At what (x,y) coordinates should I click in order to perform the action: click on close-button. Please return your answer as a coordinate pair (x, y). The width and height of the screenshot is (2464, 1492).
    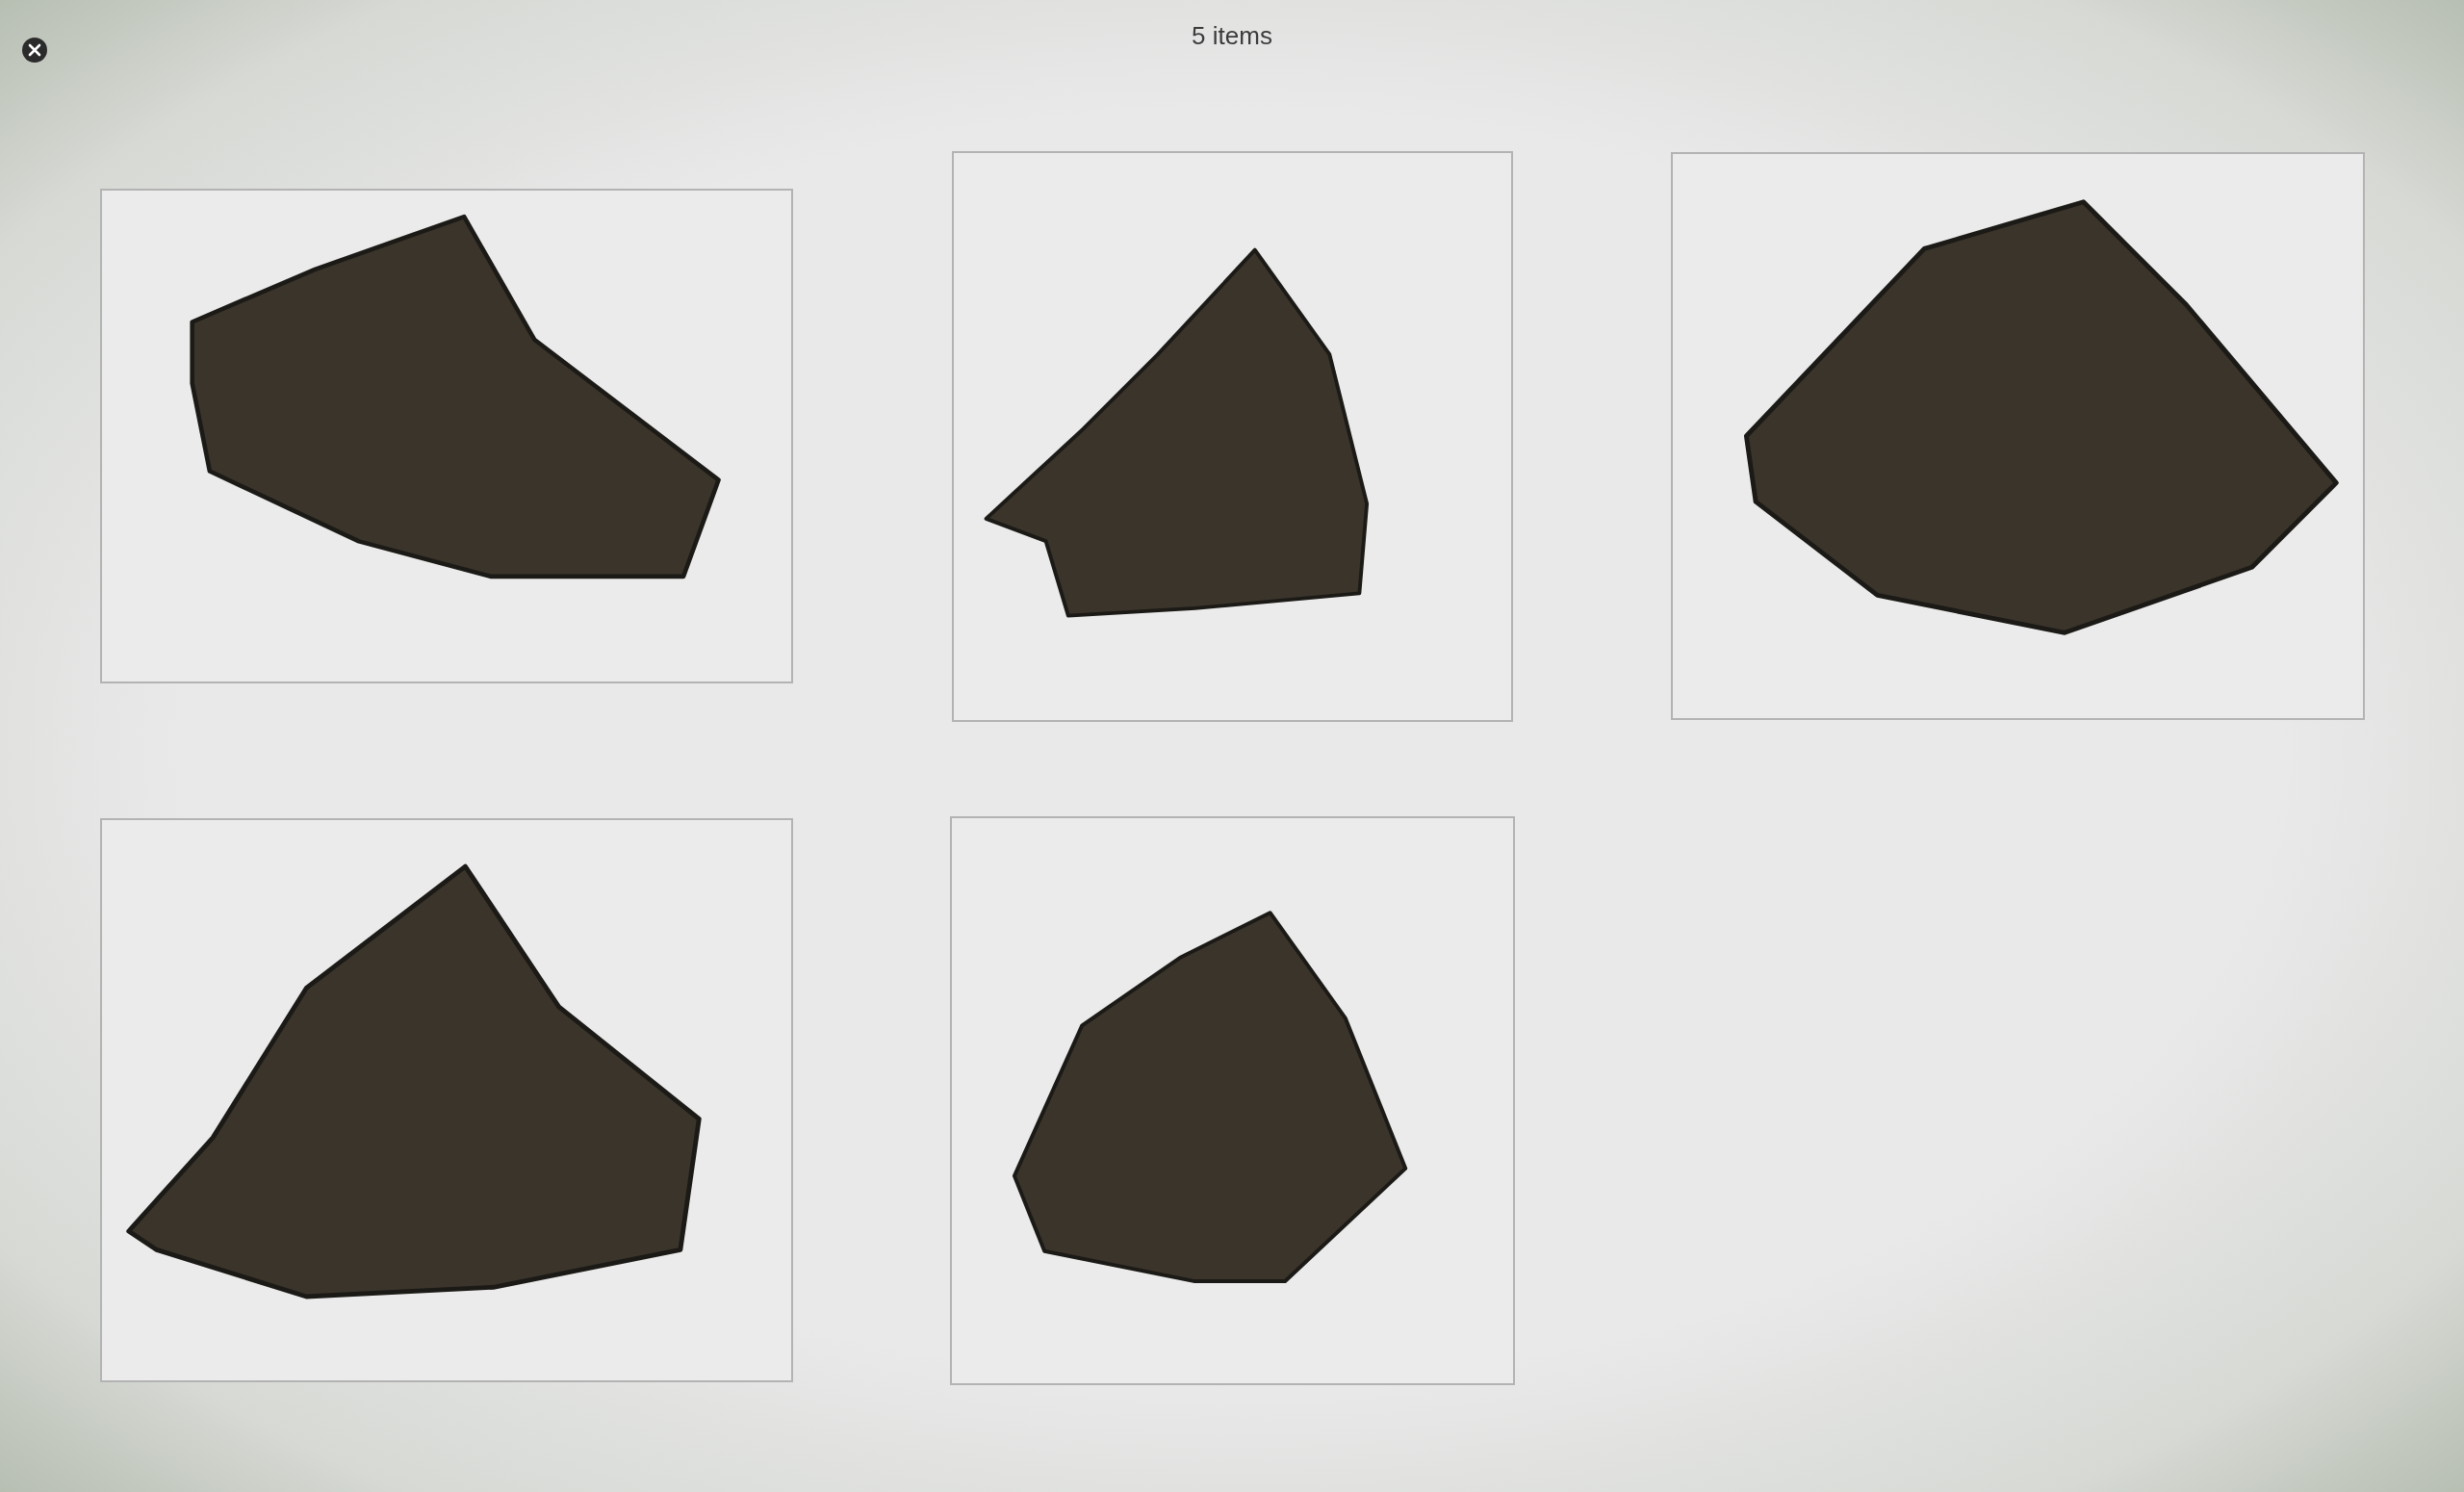
    Looking at the image, I should click on (34, 50).